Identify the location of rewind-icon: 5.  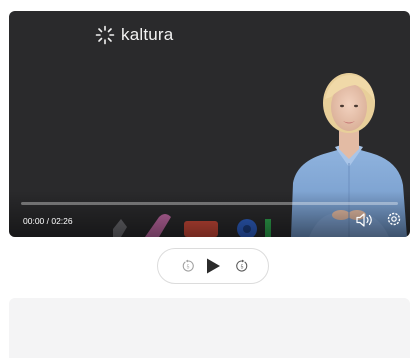
(188, 265).